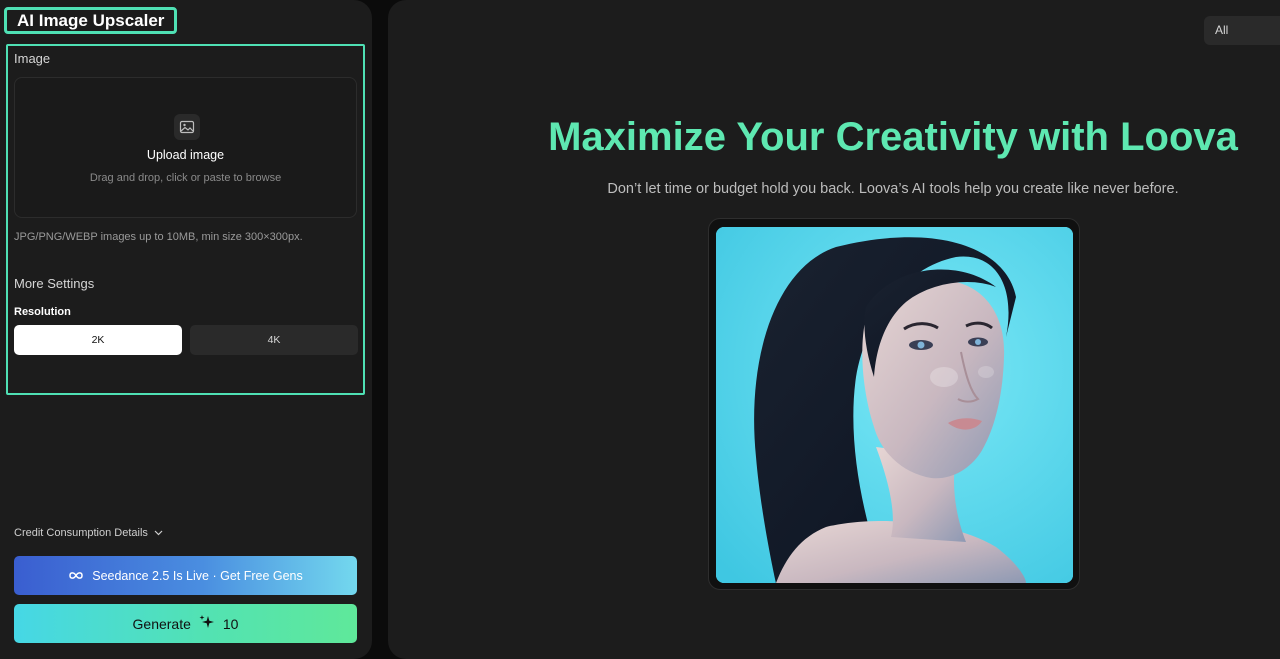 Image resolution: width=1280 pixels, height=659 pixels. I want to click on credit-details-toggle: Credit Consumption Details, so click(88, 533).